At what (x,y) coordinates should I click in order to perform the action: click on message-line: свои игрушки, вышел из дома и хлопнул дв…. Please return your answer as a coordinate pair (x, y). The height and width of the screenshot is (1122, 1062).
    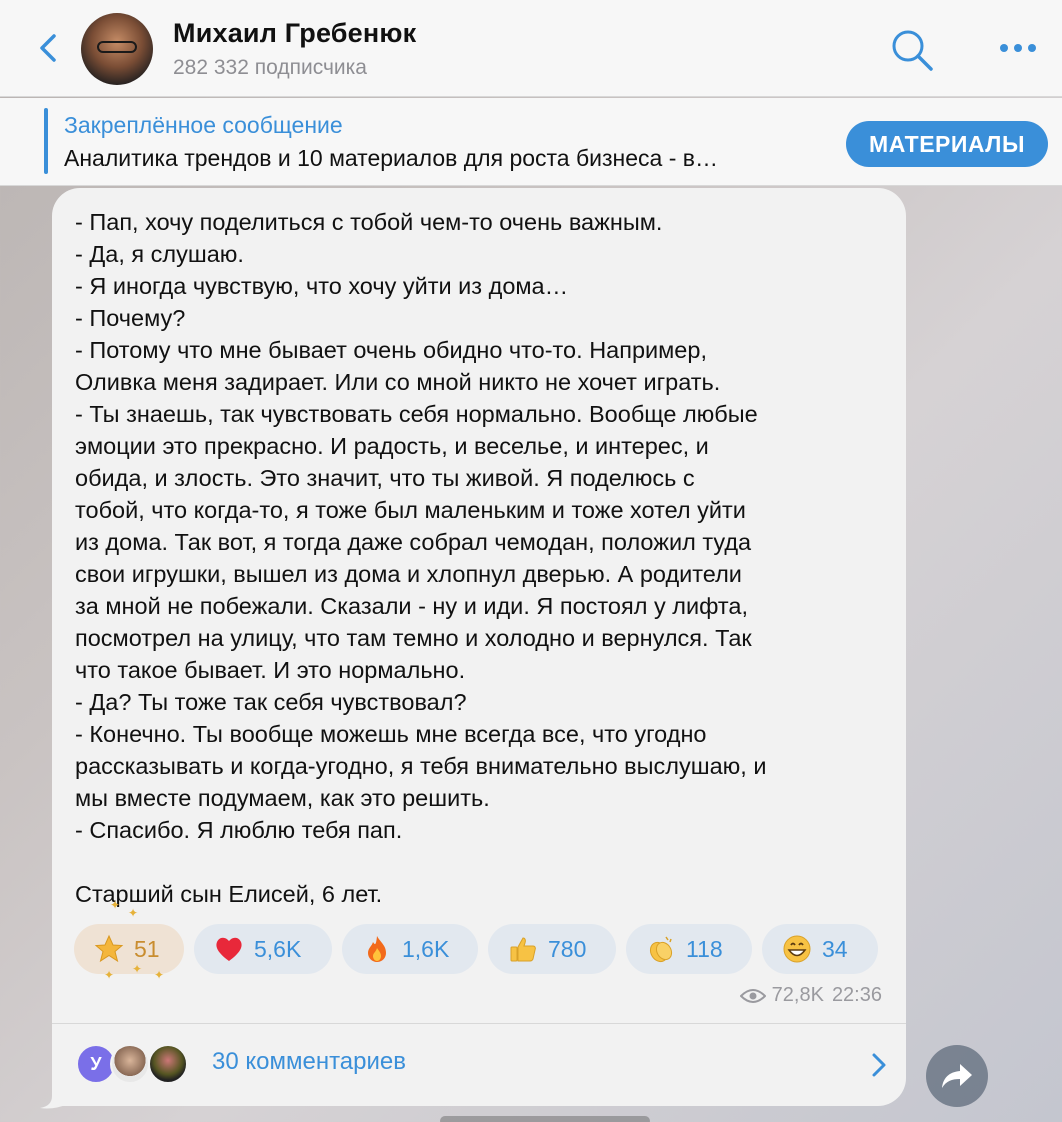
    Looking at the image, I should click on (408, 574).